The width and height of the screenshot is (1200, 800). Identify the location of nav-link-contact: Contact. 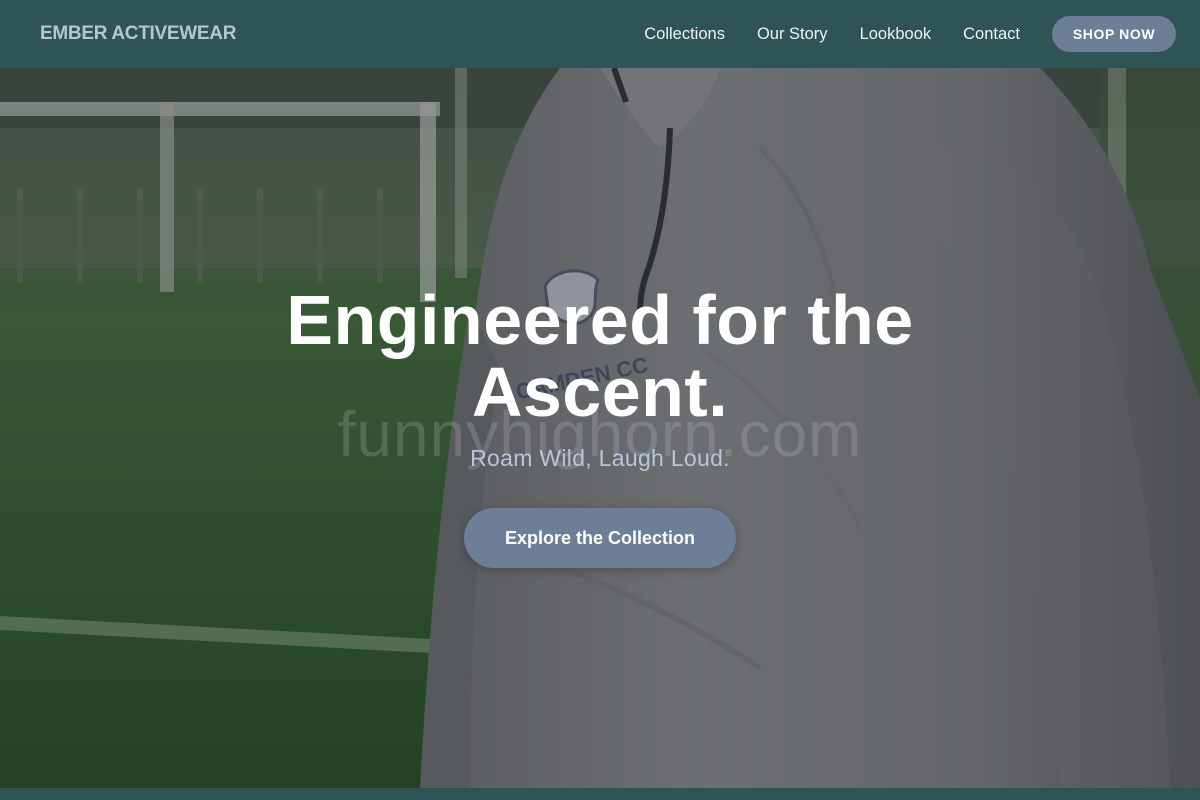
(991, 34).